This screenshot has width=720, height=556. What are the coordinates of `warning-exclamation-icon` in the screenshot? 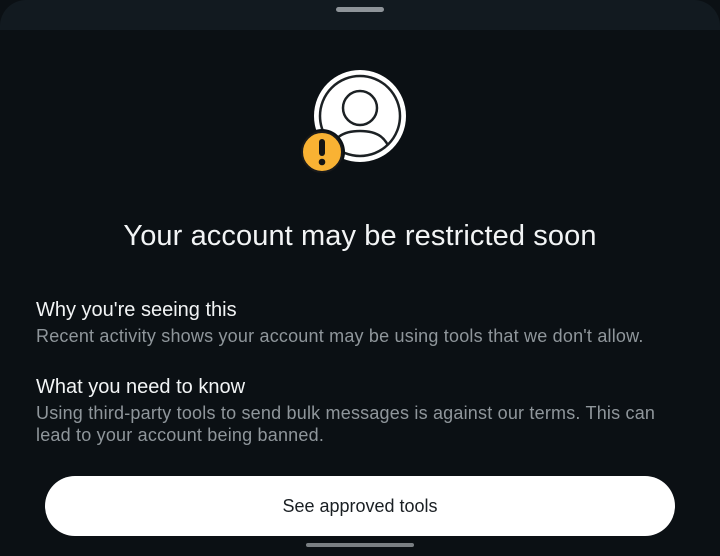 It's located at (322, 152).